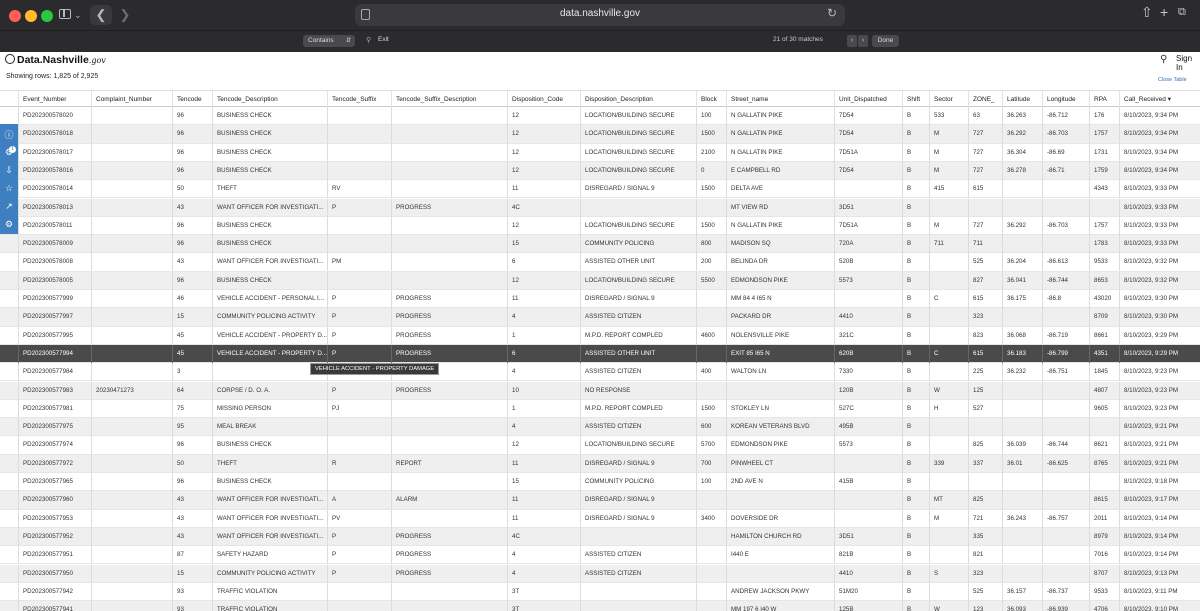 This screenshot has width=1200, height=611. I want to click on cell-rpa: 8765, so click(1104, 463).